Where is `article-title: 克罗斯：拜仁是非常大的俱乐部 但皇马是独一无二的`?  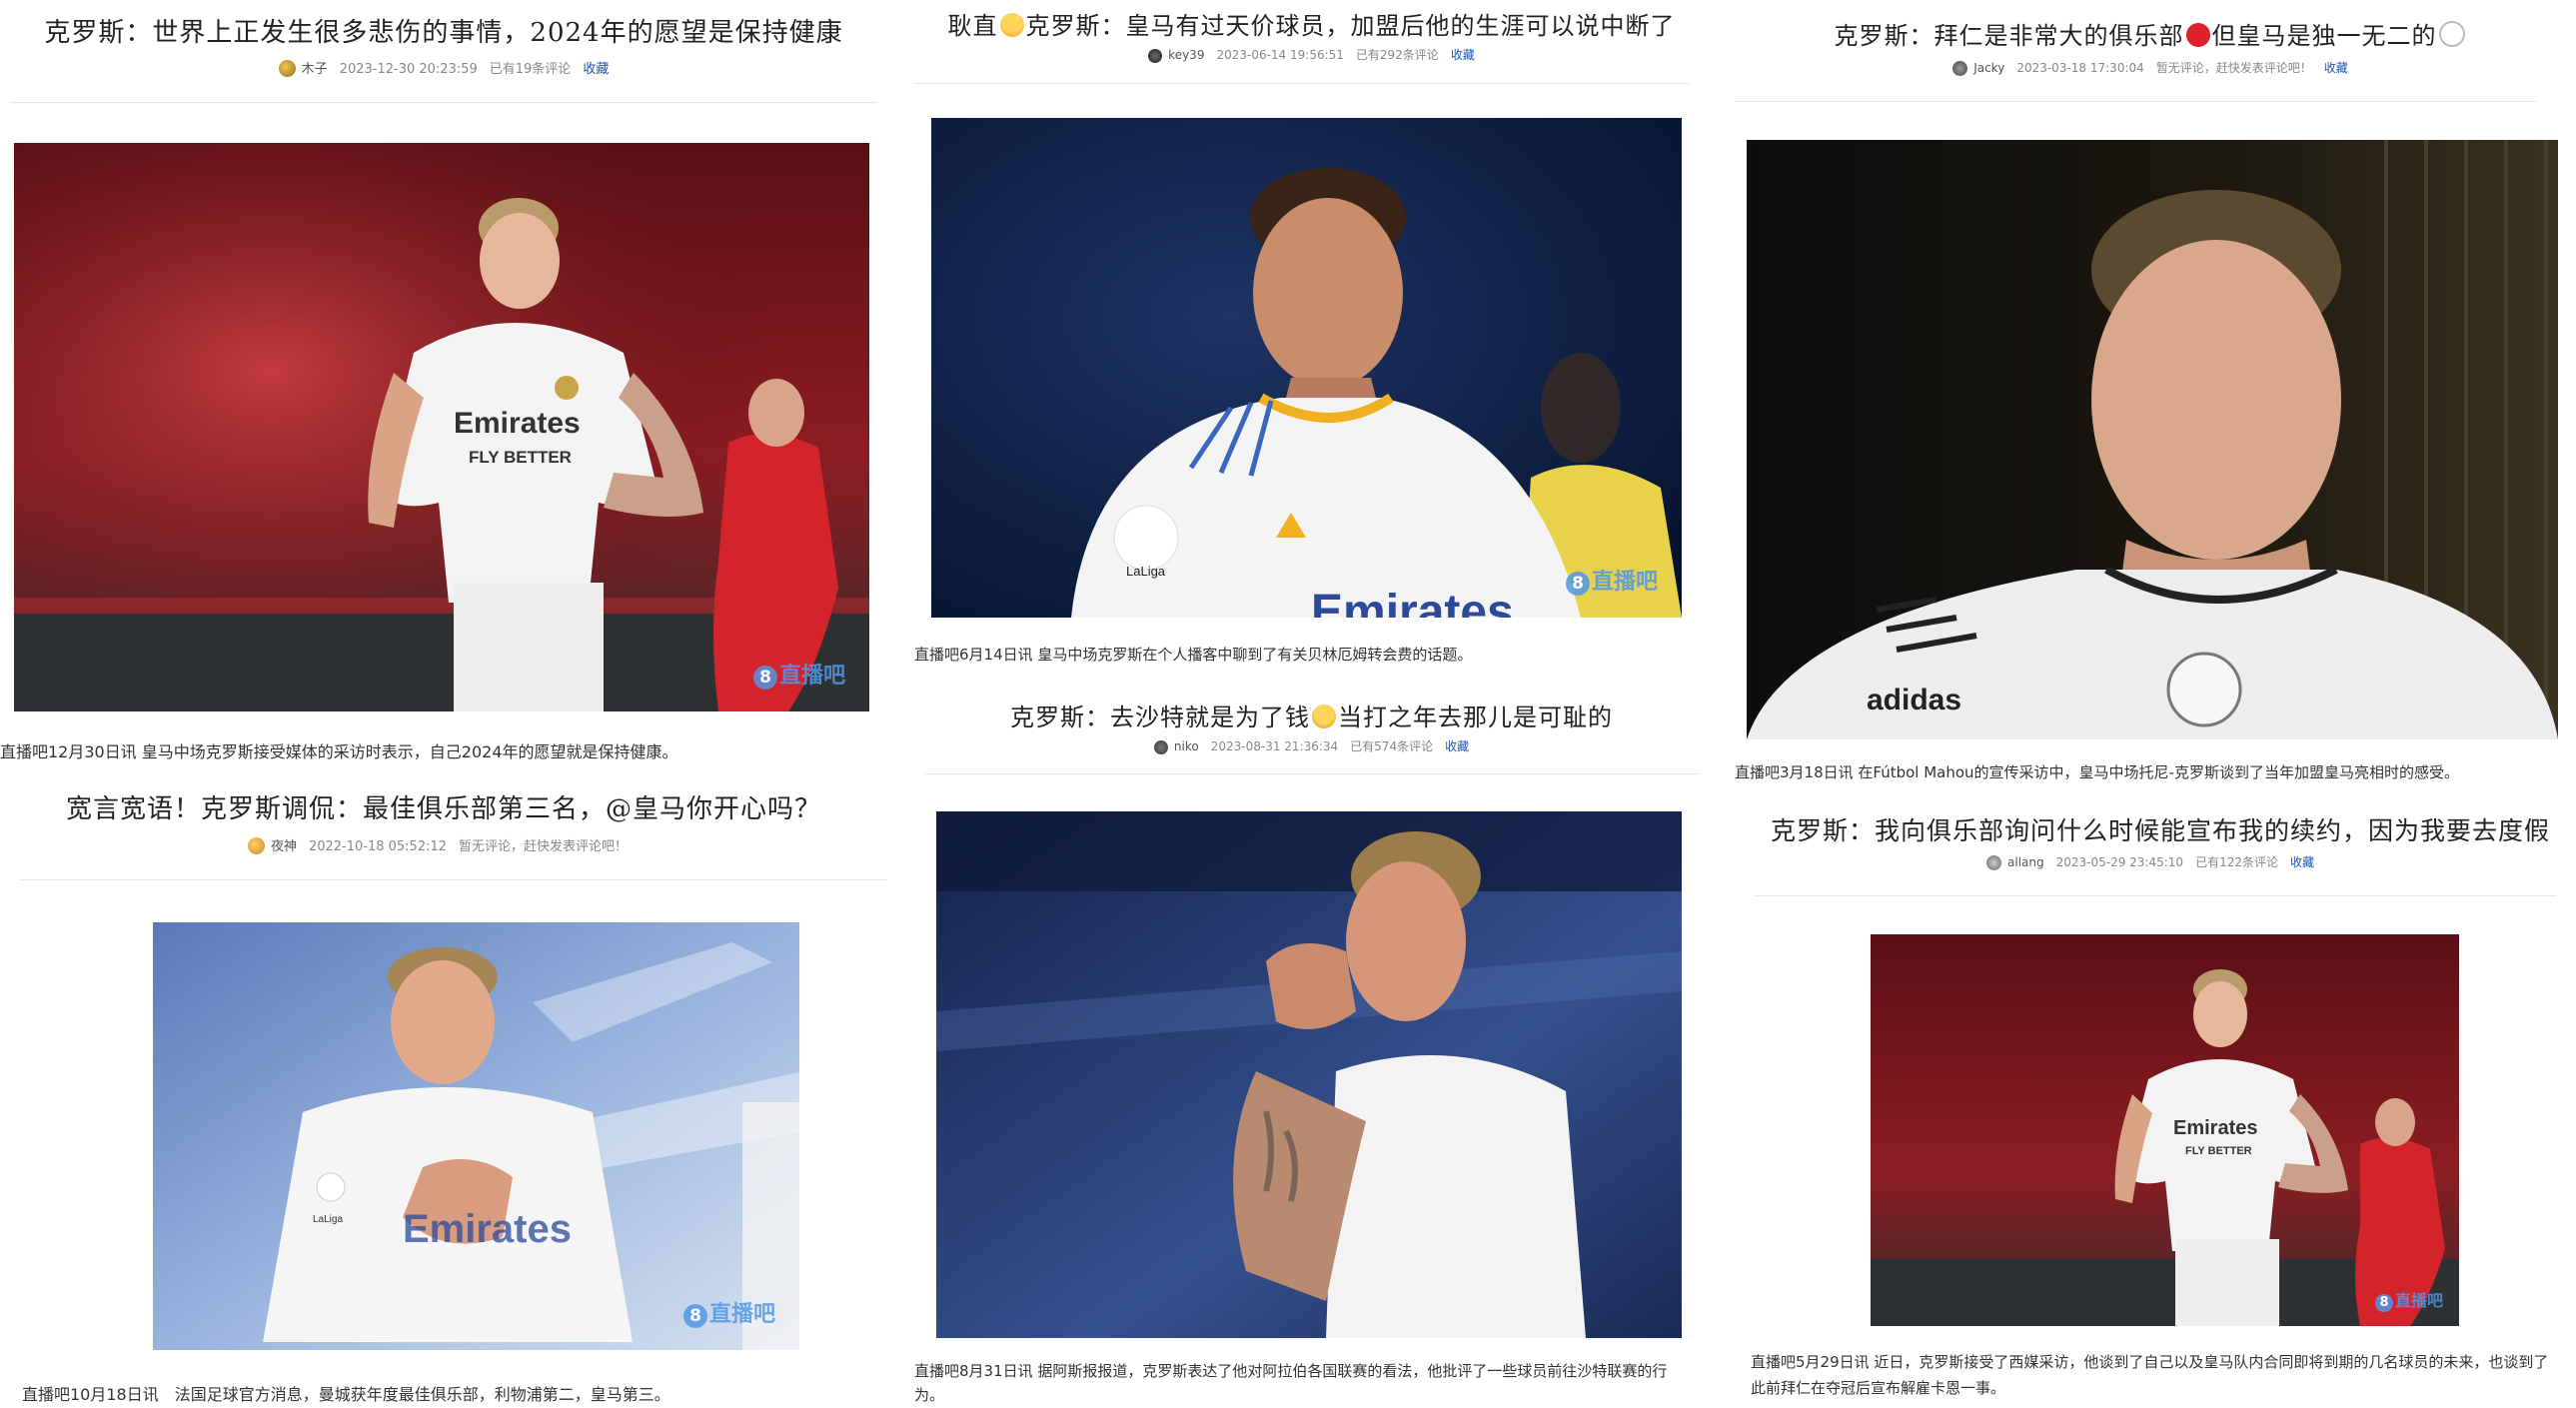 article-title: 克罗斯：拜仁是非常大的俱乐部 但皇马是独一无二的 is located at coordinates (2150, 33).